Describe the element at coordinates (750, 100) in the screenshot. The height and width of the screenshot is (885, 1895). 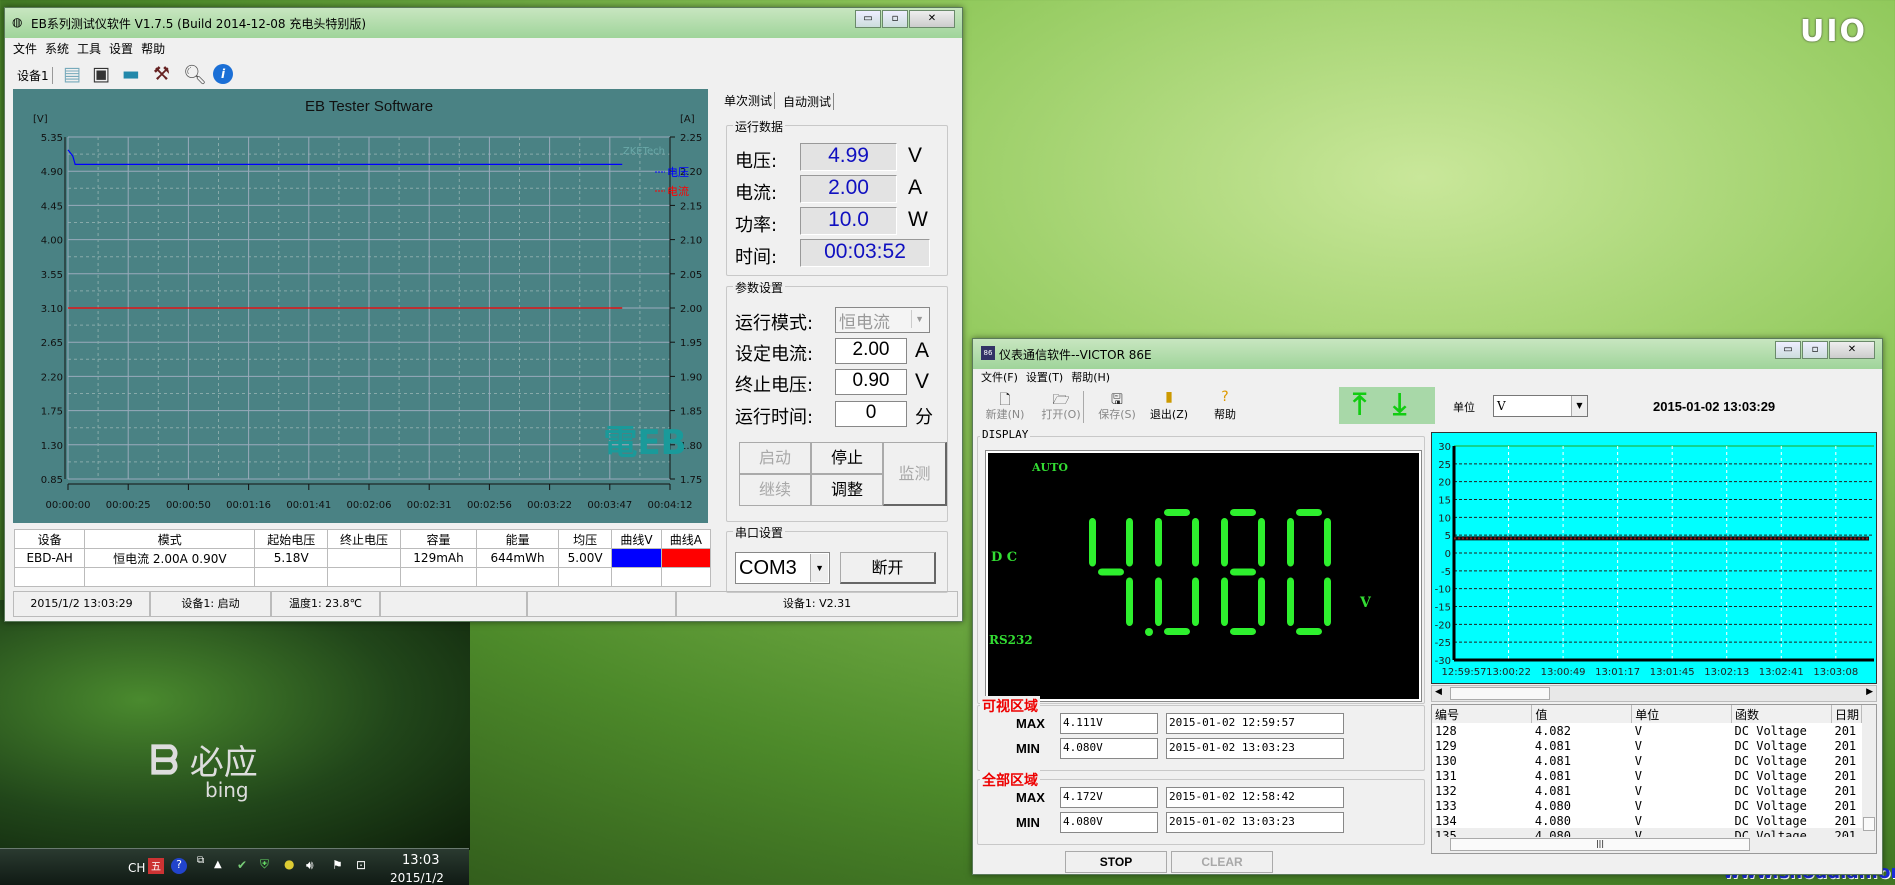
I see `tab-single-test: 单次测试` at that location.